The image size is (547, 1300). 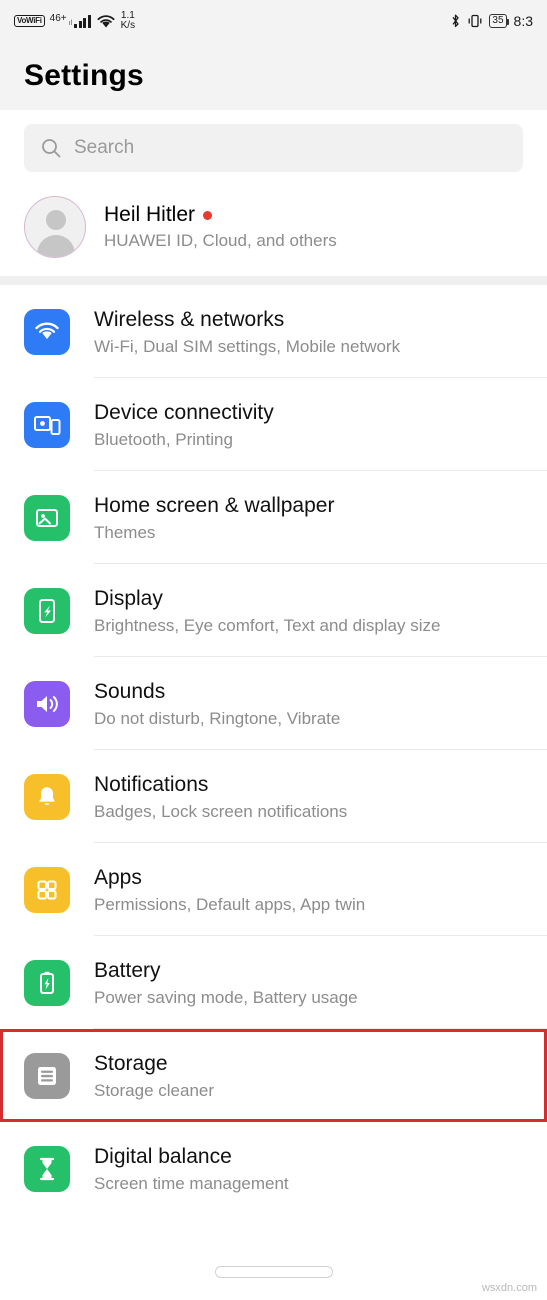 What do you see at coordinates (217, 703) in the screenshot?
I see `settings-item-text: Sounds Do not disturb, Ringtone, Vibrate` at bounding box center [217, 703].